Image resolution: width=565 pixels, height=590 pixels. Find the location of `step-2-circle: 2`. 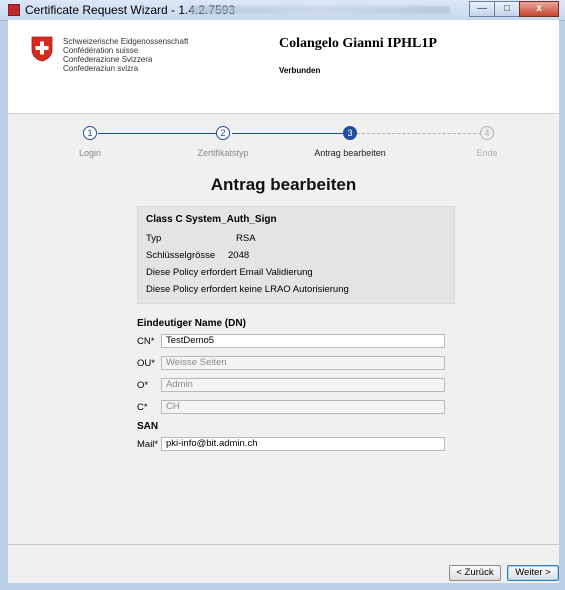

step-2-circle: 2 is located at coordinates (223, 133).